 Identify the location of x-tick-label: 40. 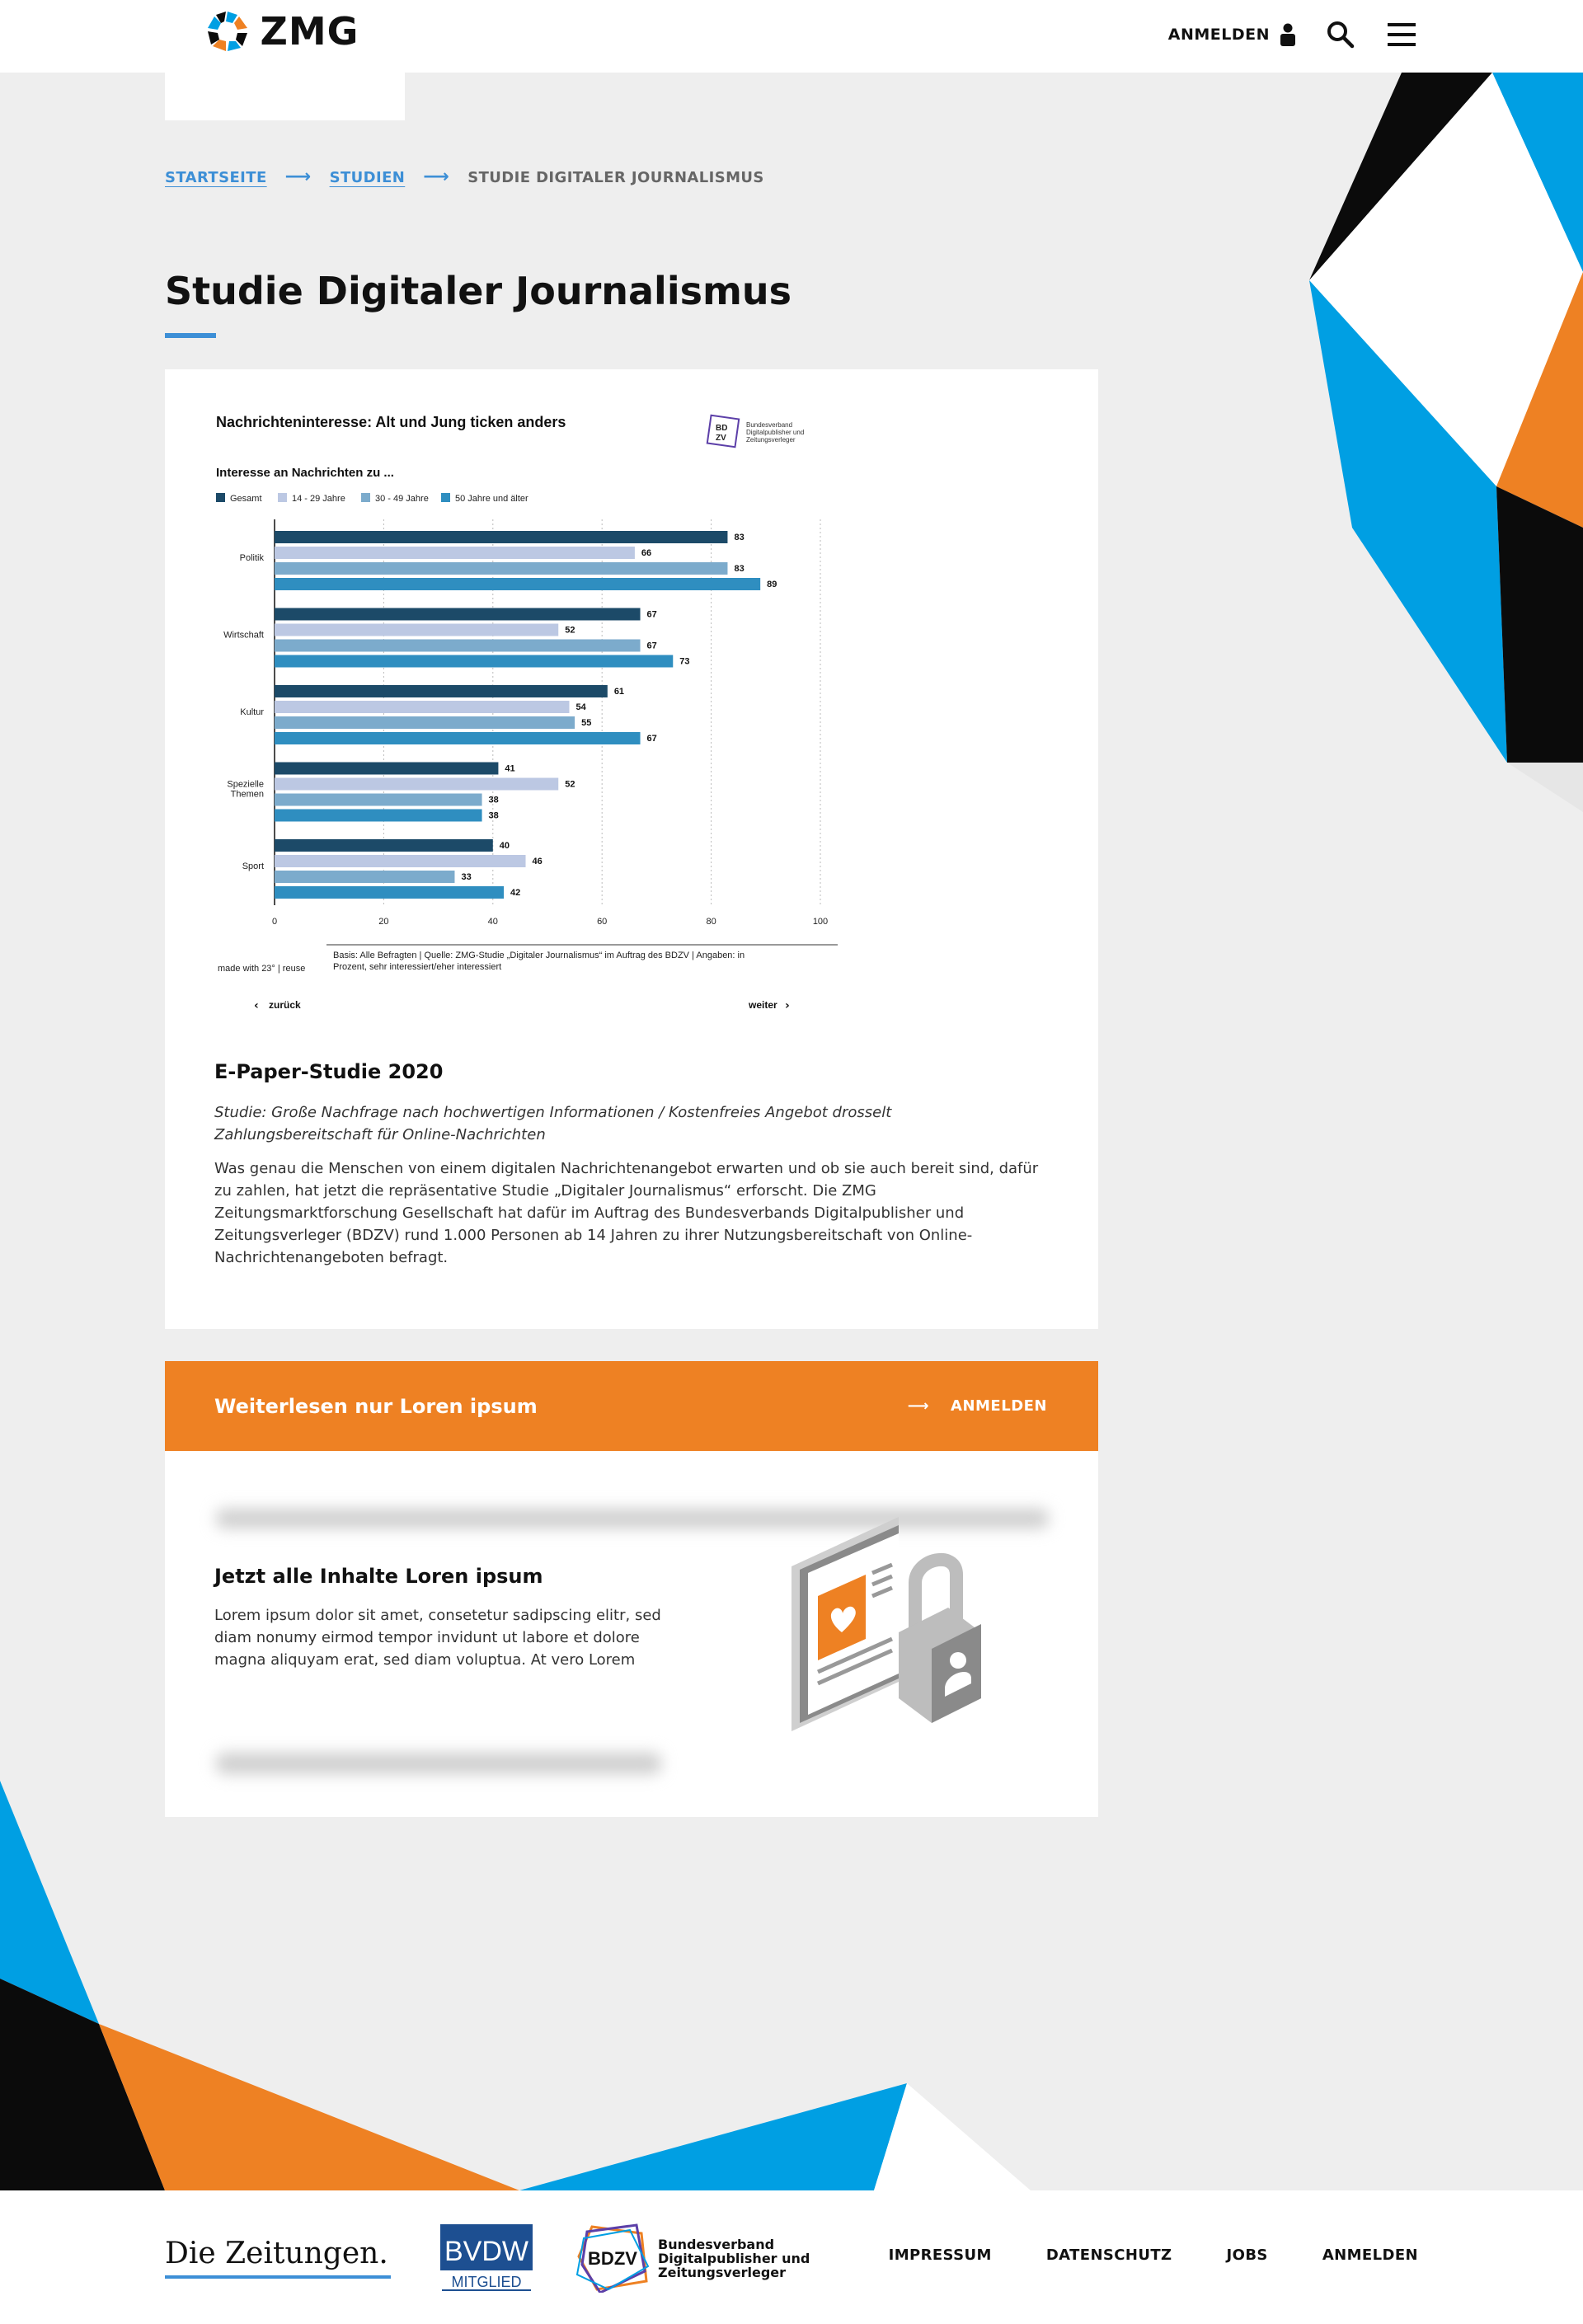
(493, 922).